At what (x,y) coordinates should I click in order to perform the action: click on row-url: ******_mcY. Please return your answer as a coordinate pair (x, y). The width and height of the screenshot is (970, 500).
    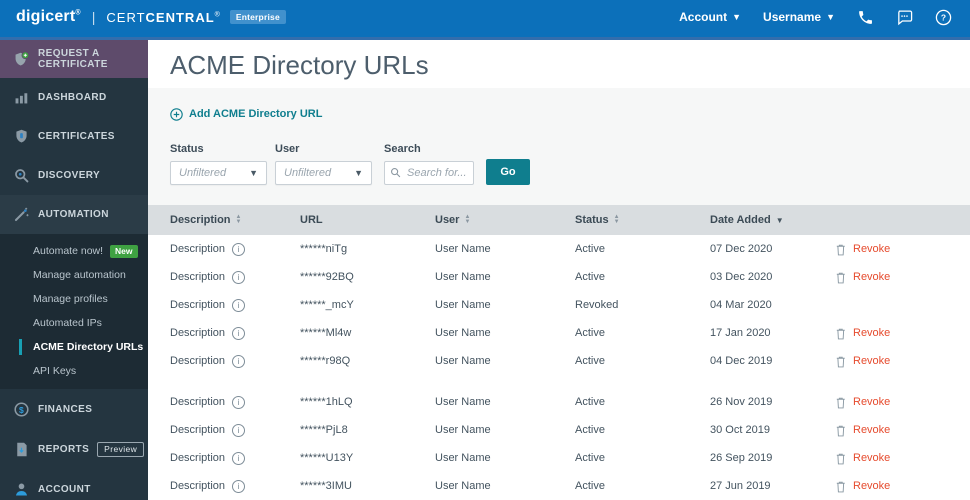
    Looking at the image, I should click on (327, 305).